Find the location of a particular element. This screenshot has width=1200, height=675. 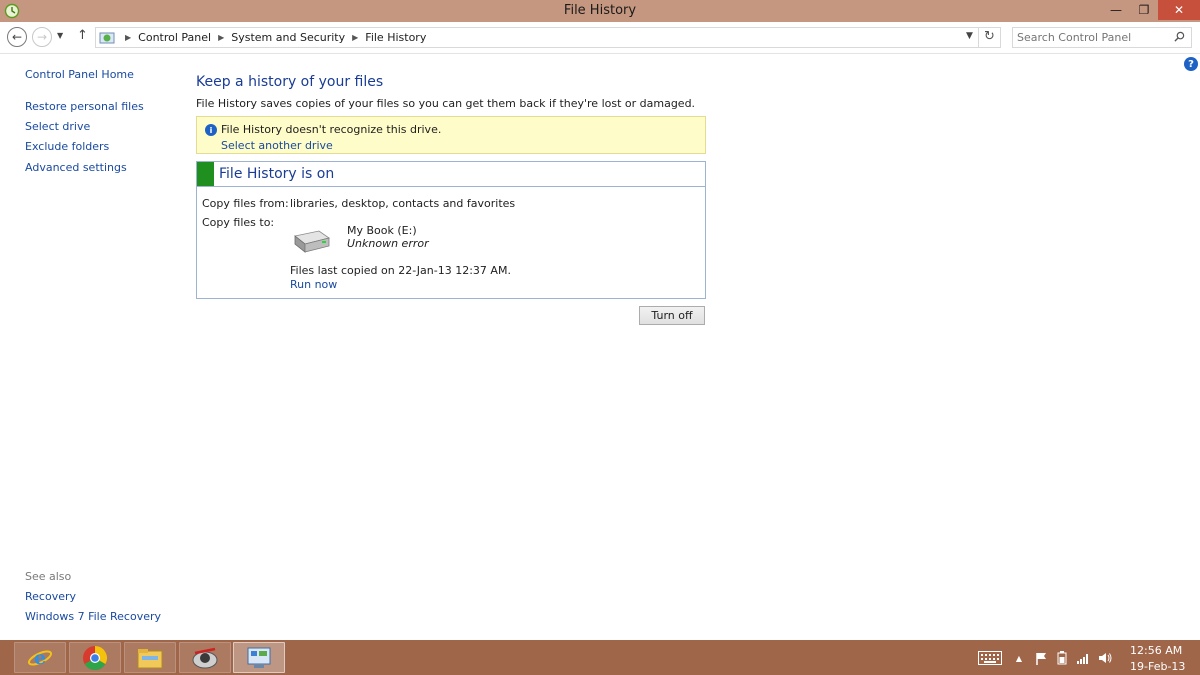

taskbar-control-panel is located at coordinates (259, 657).